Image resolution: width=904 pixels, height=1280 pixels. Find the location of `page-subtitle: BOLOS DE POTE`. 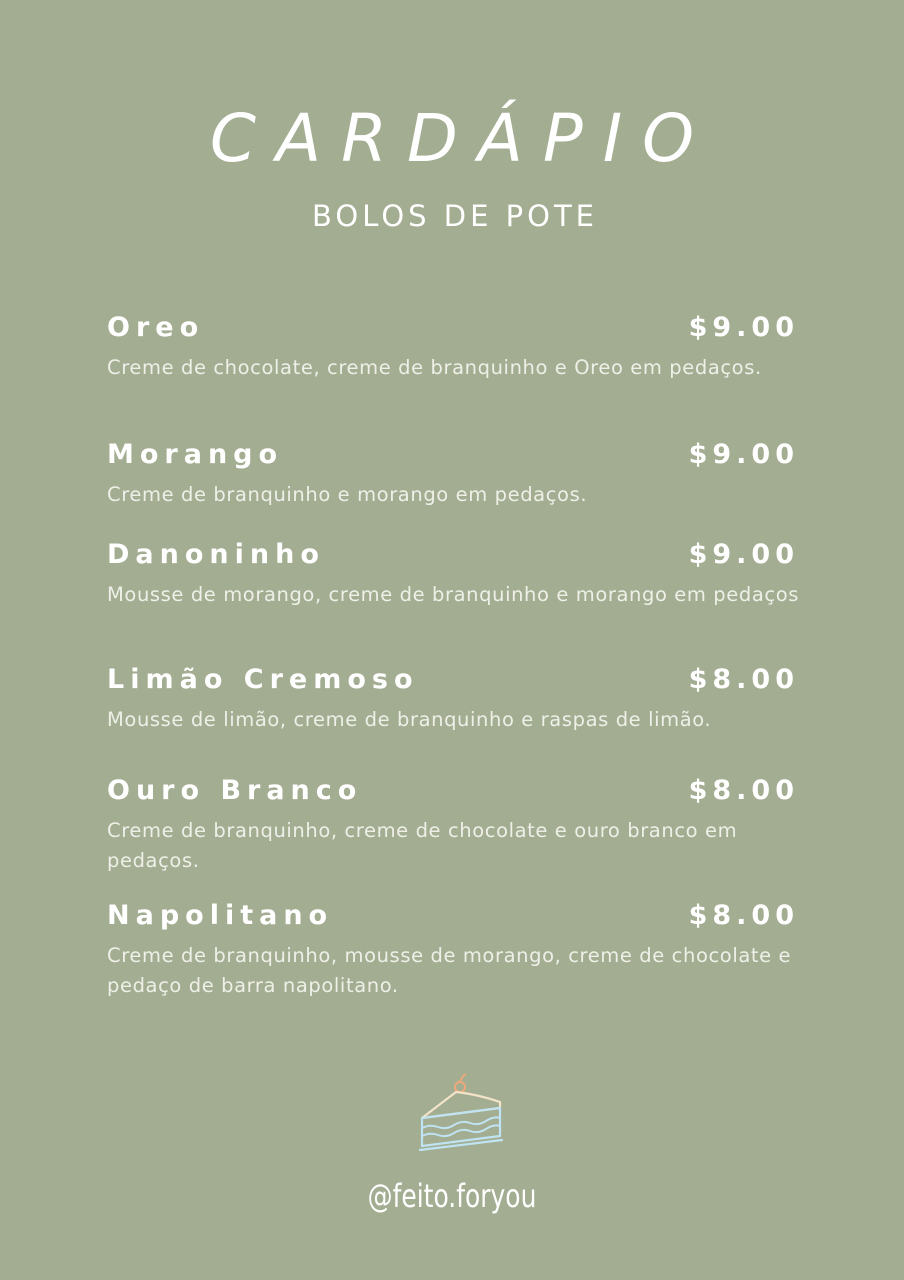

page-subtitle: BOLOS DE POTE is located at coordinates (454, 216).